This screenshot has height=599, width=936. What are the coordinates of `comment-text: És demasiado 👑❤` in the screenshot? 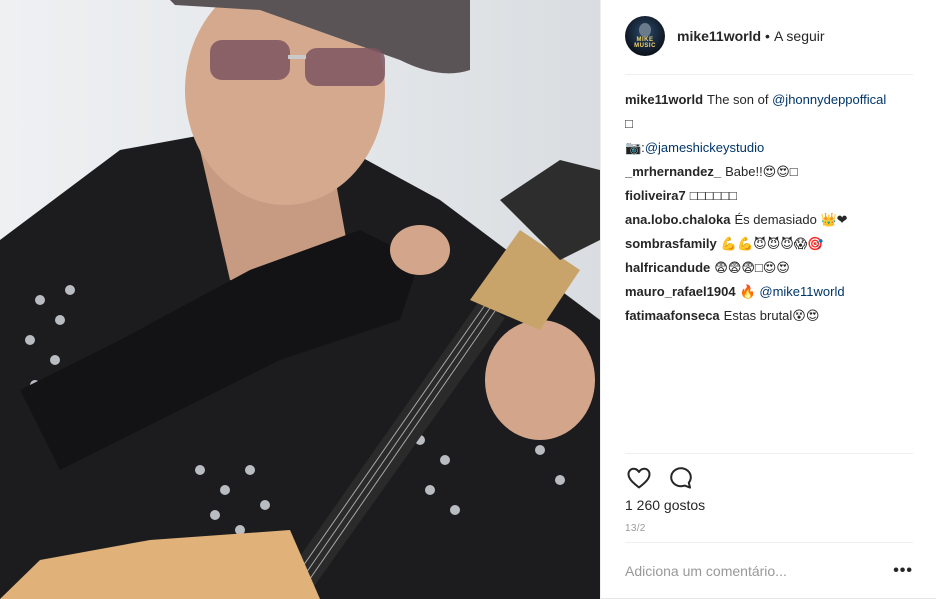 It's located at (791, 219).